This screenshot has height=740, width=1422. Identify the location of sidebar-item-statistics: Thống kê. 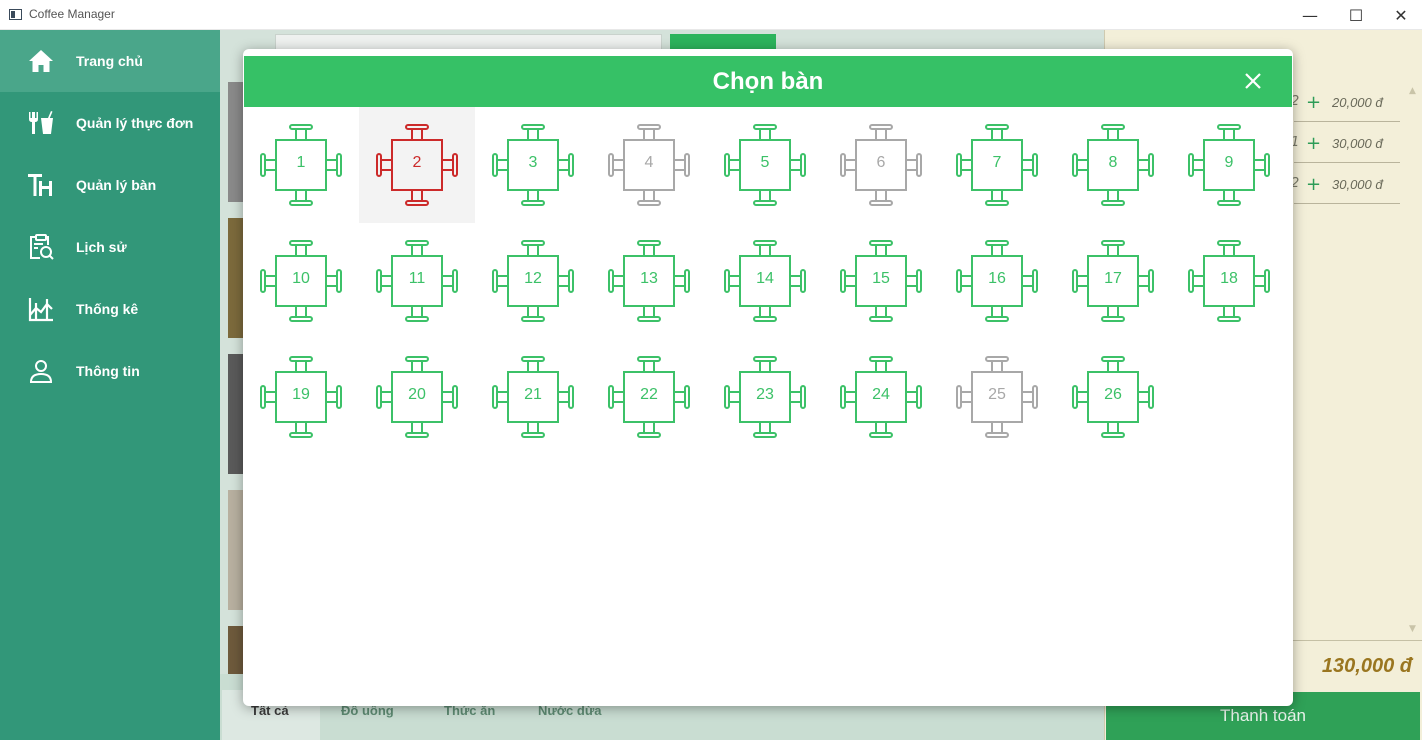
(110, 309).